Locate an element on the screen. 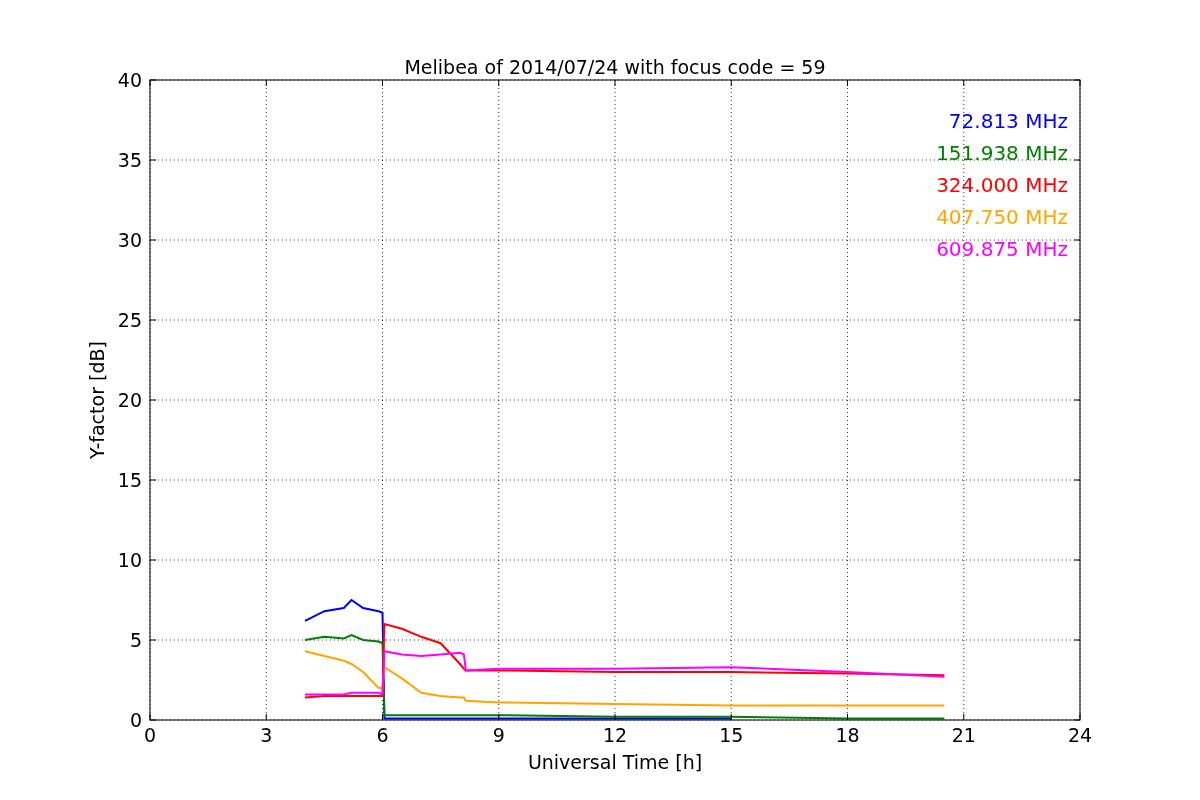 The height and width of the screenshot is (800, 1200). x-tick-label: 0 is located at coordinates (150, 735).